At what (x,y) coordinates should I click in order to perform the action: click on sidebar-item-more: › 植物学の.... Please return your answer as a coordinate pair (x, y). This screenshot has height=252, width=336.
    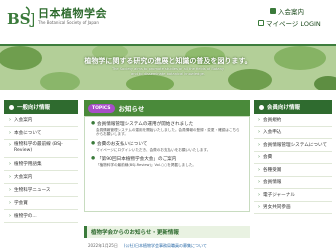
    Looking at the image, I should click on (41, 216).